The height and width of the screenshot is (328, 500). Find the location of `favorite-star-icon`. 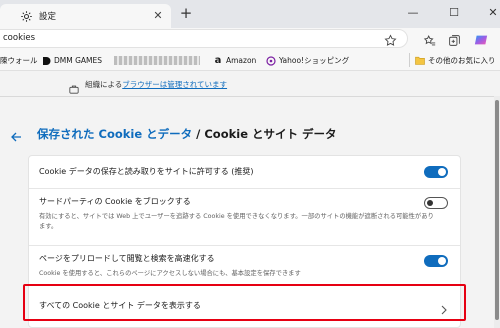

favorite-star-icon is located at coordinates (391, 39).